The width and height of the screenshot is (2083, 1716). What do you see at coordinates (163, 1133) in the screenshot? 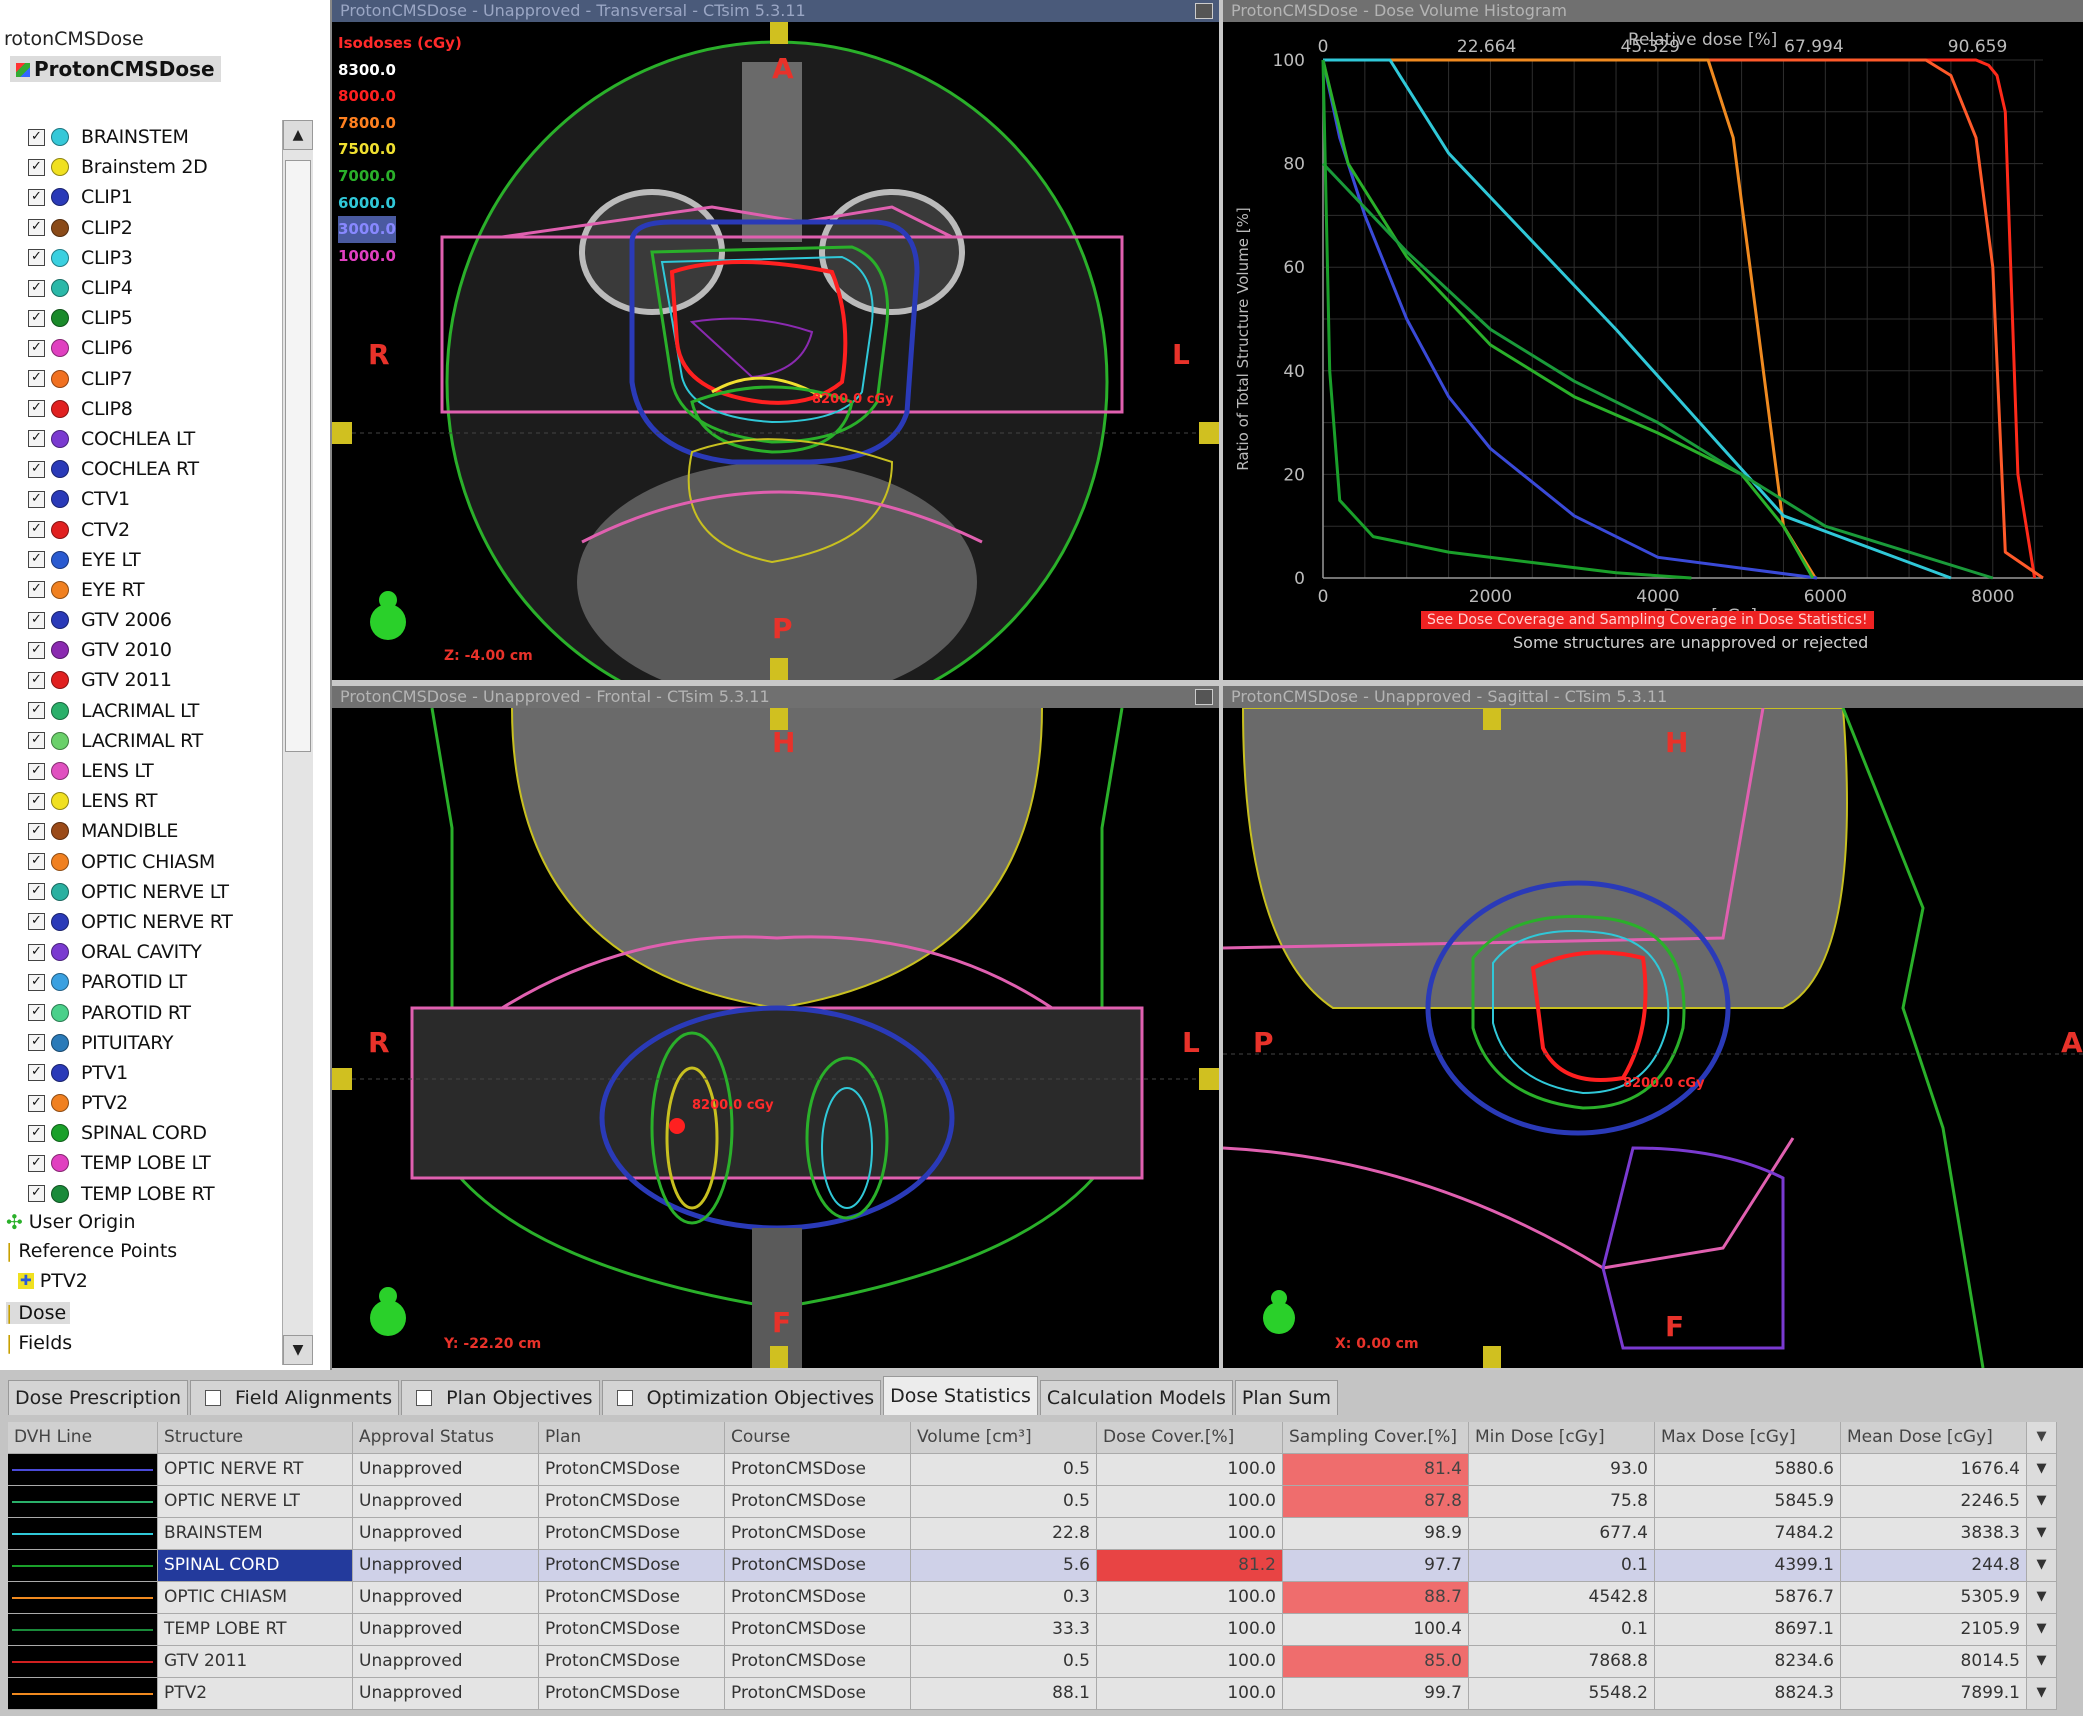
I see `structure-item: ✓ SPINAL CORD` at bounding box center [163, 1133].